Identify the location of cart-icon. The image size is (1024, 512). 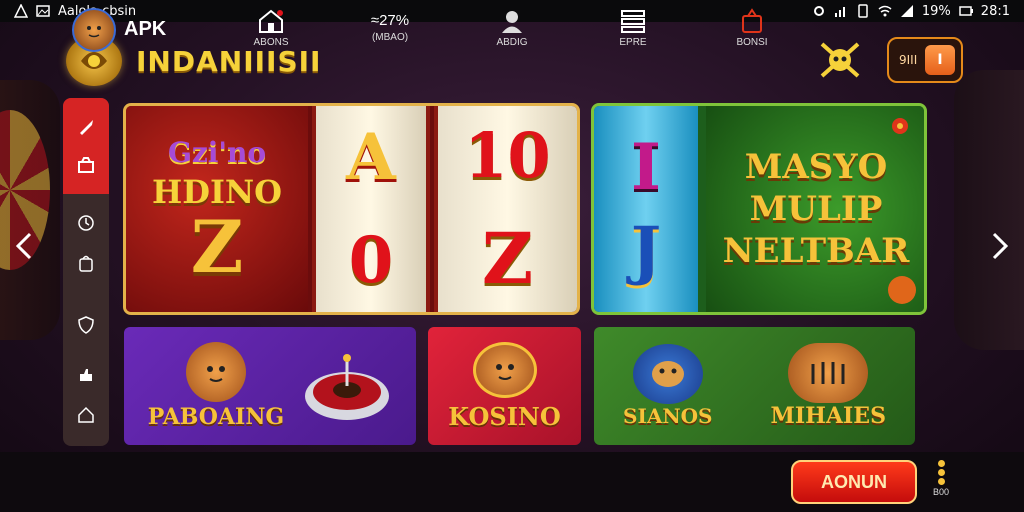
(86, 165).